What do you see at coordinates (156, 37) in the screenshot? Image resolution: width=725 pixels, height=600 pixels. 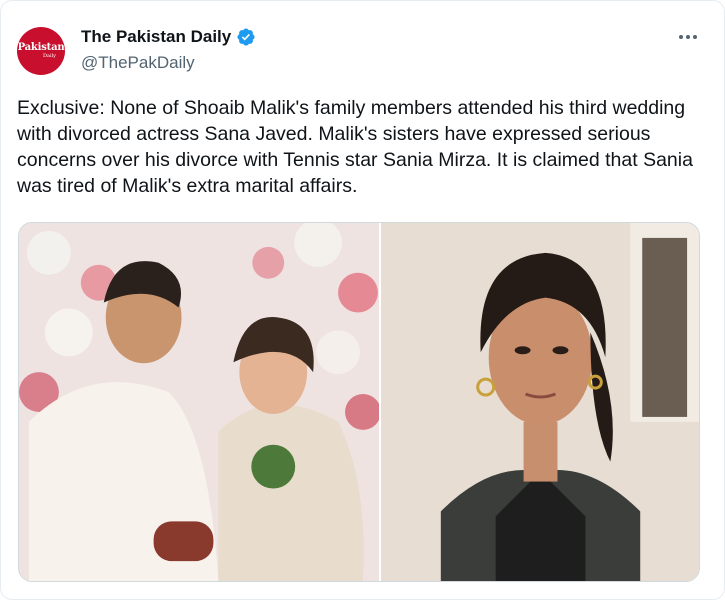 I see `author-display-name: The Pakistan Daily` at bounding box center [156, 37].